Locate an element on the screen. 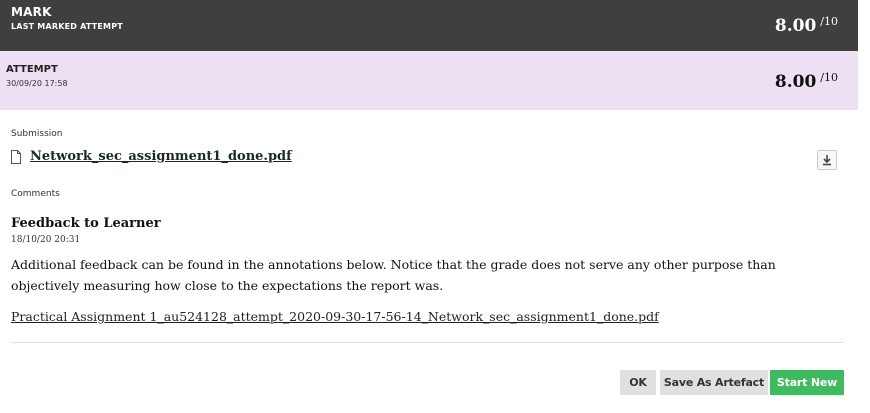 The image size is (870, 413). mark-score: 8.00/10 is located at coordinates (806, 25).